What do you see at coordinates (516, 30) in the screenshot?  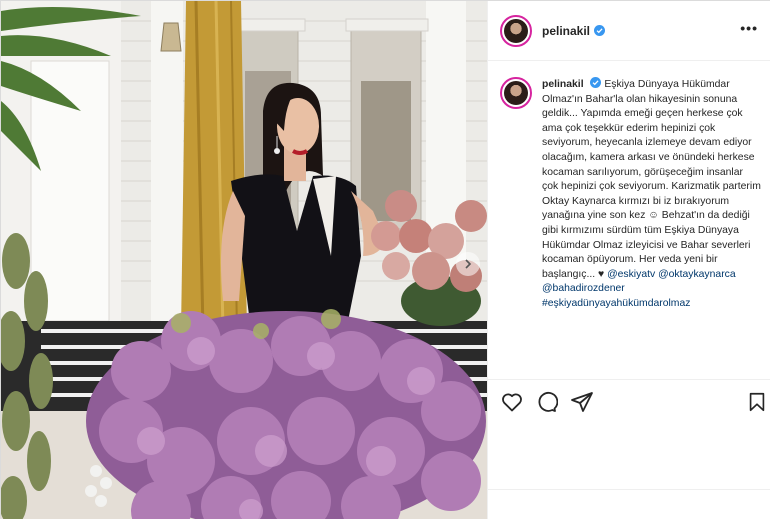 I see `avatar` at bounding box center [516, 30].